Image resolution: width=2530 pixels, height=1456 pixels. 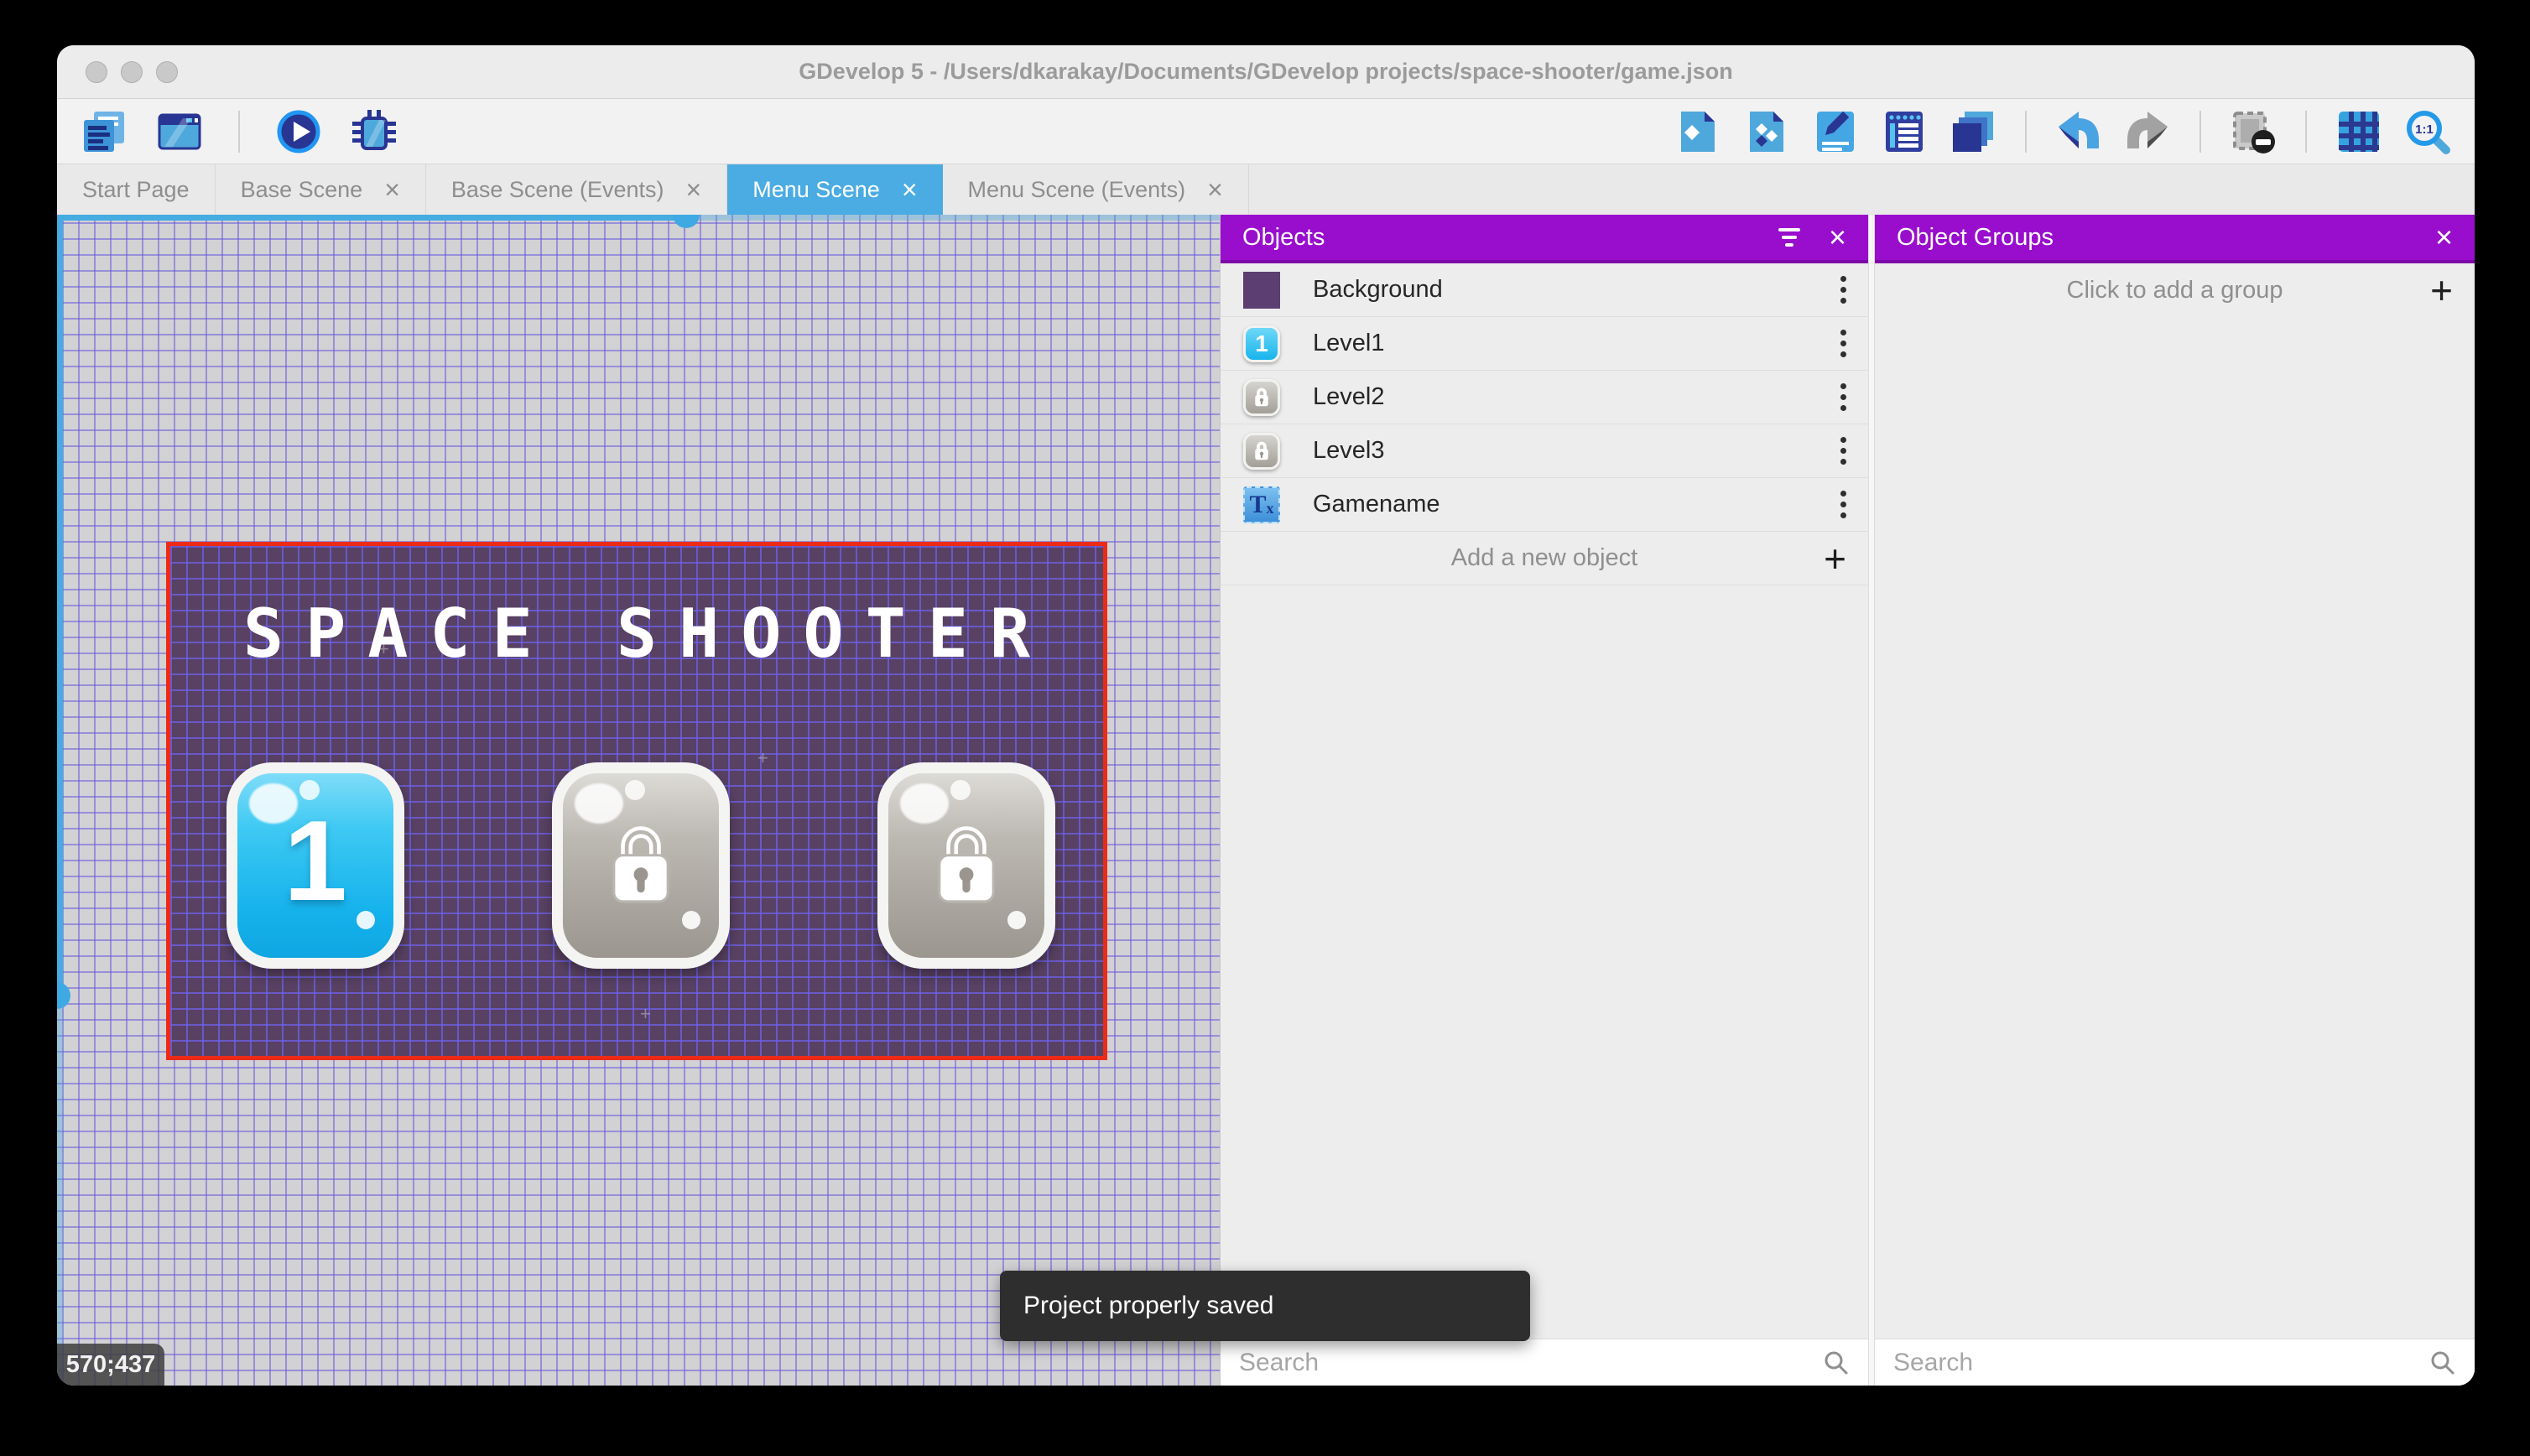 What do you see at coordinates (1544, 397) in the screenshot?
I see `object-row-level2: Level2` at bounding box center [1544, 397].